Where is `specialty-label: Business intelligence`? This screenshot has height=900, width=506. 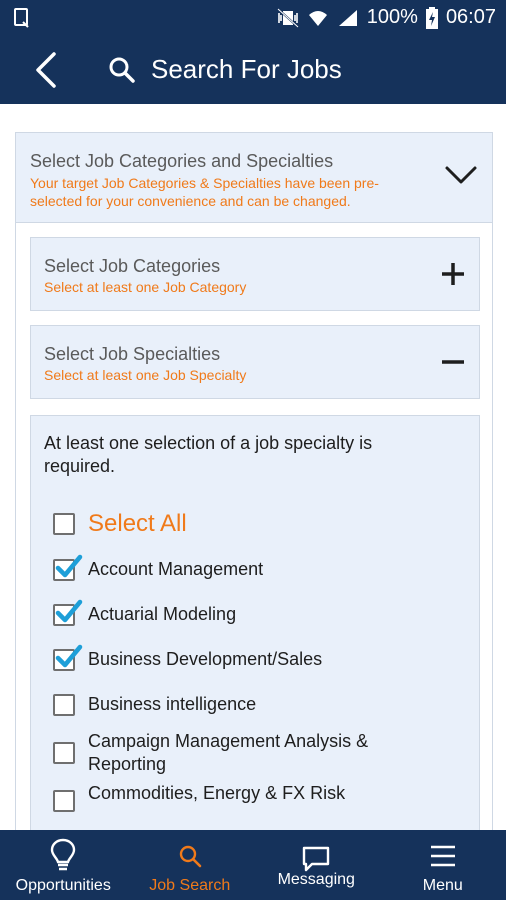
specialty-label: Business intelligence is located at coordinates (172, 704).